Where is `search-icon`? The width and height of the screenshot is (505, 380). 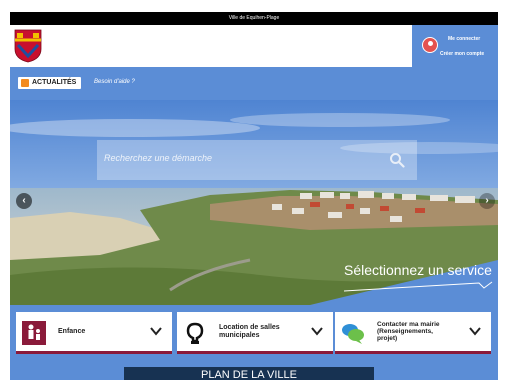 search-icon is located at coordinates (397, 160).